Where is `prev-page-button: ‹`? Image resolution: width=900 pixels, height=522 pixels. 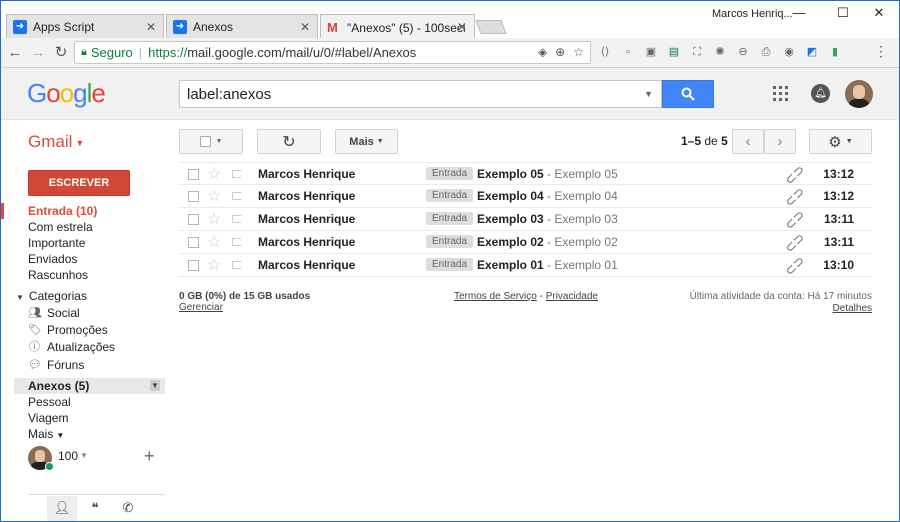
prev-page-button: ‹ is located at coordinates (748, 141).